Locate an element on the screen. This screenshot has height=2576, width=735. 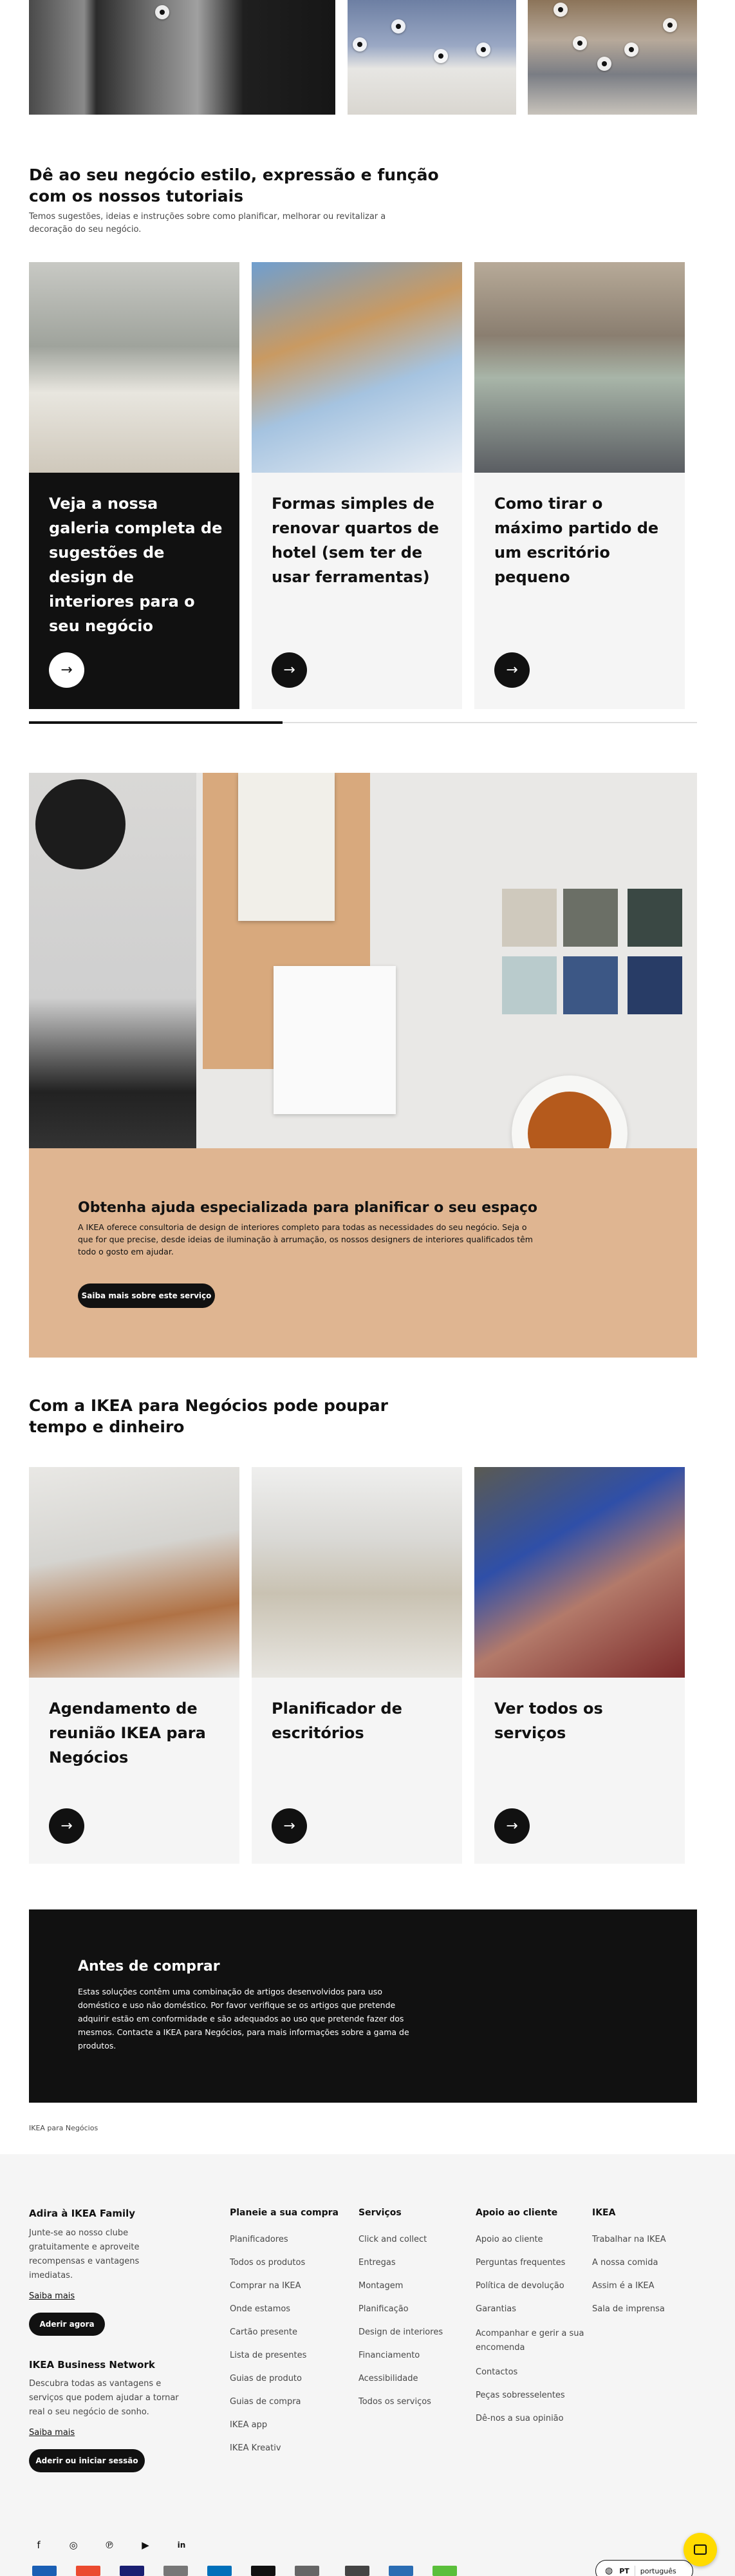
footer-link: Todos os produtos is located at coordinates (284, 2263).